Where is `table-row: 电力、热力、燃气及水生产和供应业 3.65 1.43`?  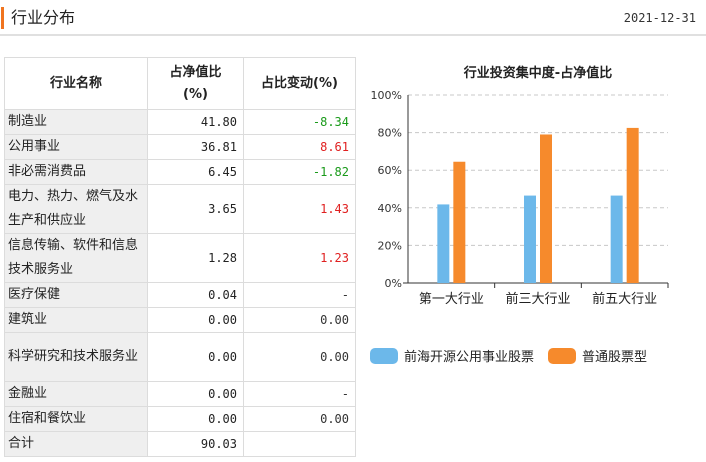 table-row: 电力、热力、燃气及水生产和供应业 3.65 1.43 is located at coordinates (180, 209).